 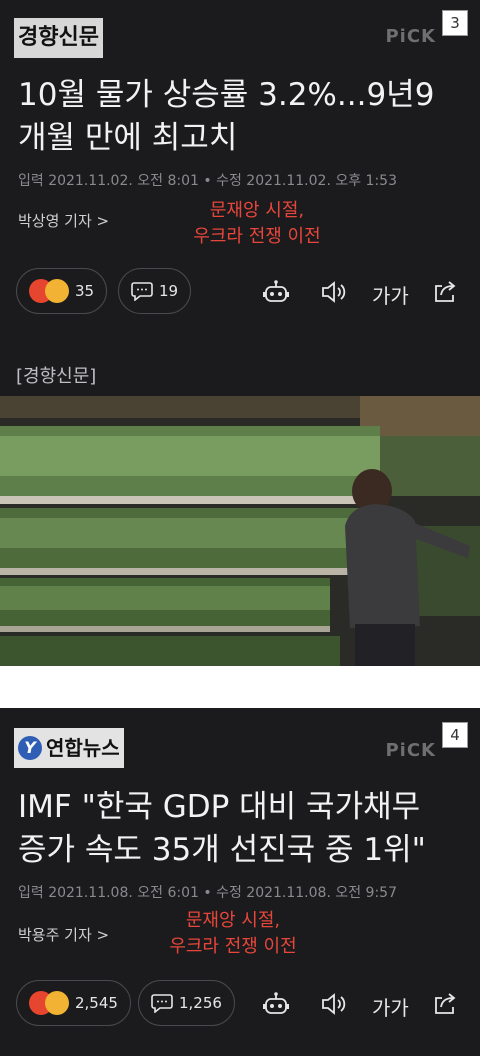 What do you see at coordinates (58, 38) in the screenshot?
I see `publisher-logo: 경향신문` at bounding box center [58, 38].